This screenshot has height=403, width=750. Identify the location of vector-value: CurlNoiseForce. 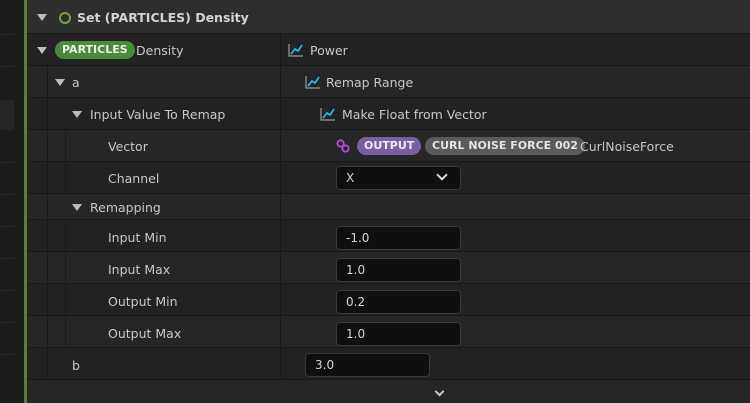
(627, 146).